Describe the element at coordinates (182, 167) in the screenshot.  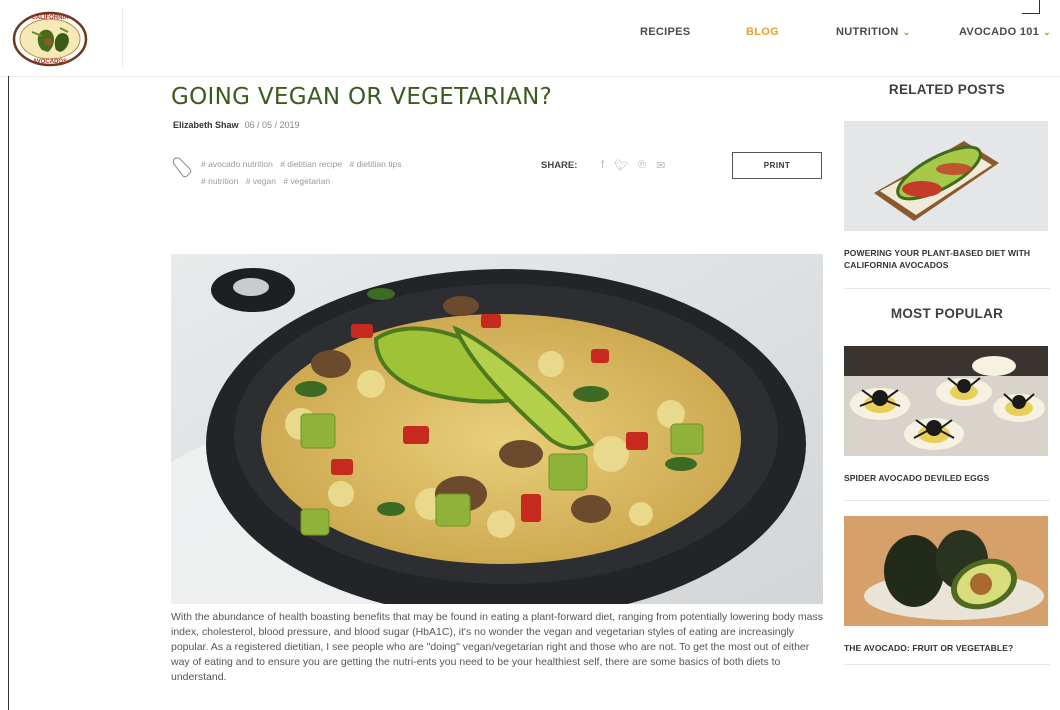
I see `tag-icon` at that location.